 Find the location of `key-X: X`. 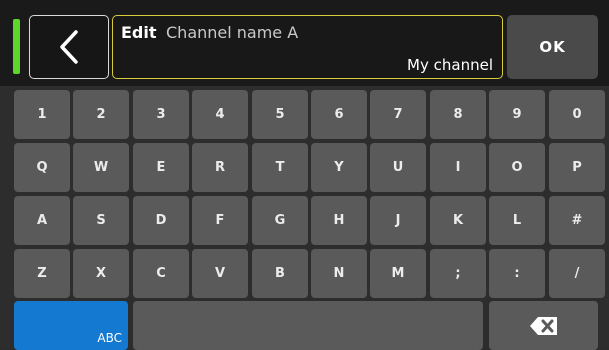

key-X: X is located at coordinates (101, 273).